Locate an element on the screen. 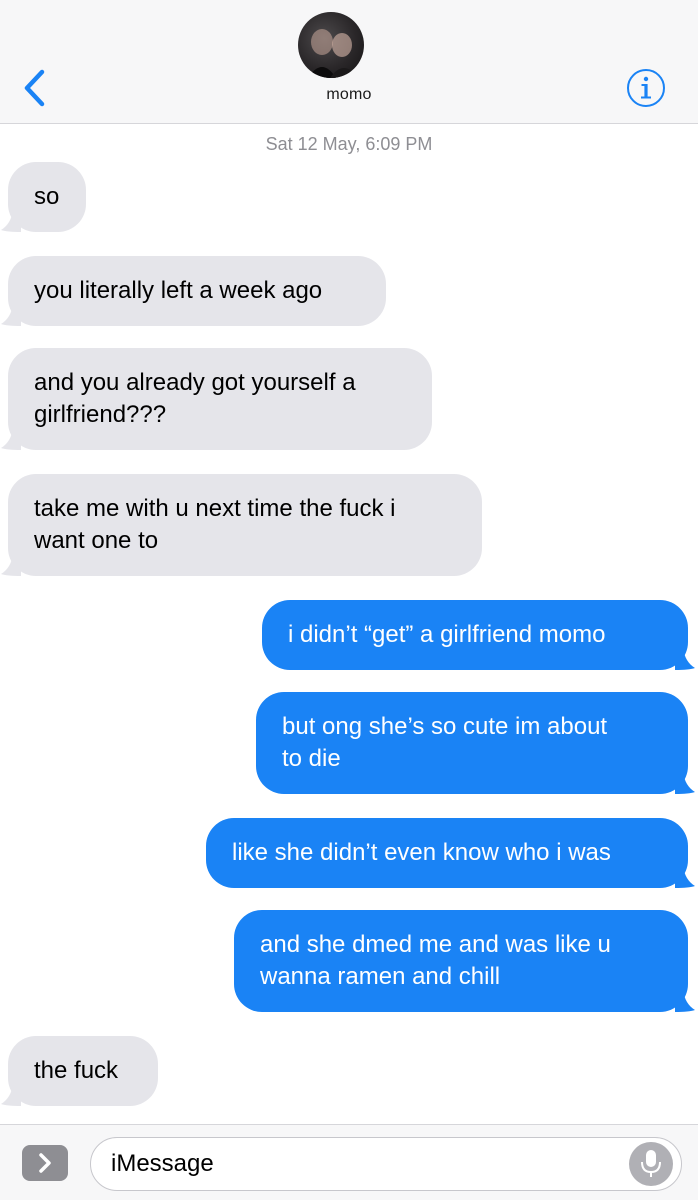 The image size is (698, 1200). message-bubble-incoming: the fuck is located at coordinates (79, 1071).